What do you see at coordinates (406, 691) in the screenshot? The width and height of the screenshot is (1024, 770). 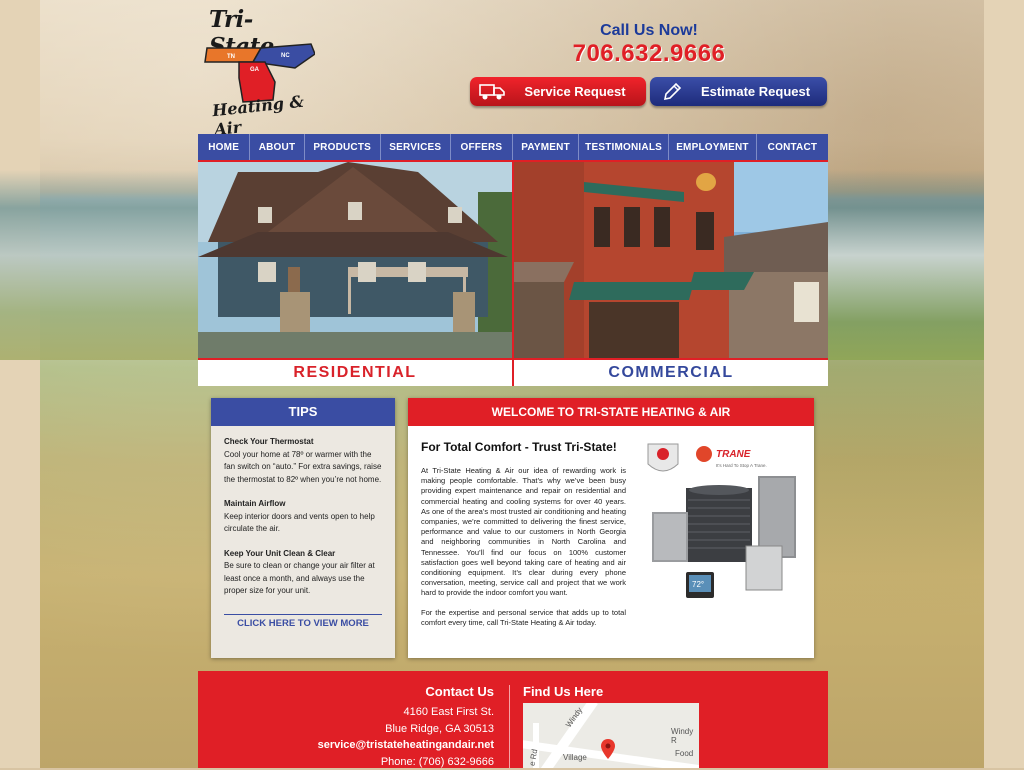 I see `contact-title: Contact Us` at bounding box center [406, 691].